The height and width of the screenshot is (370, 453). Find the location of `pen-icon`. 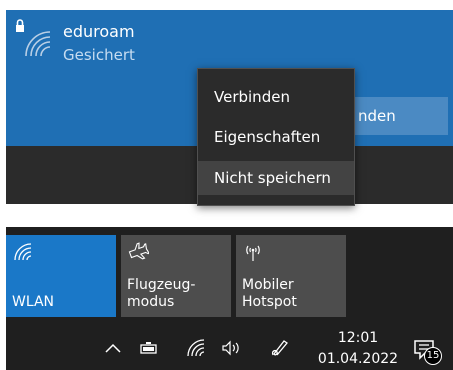

pen-icon is located at coordinates (279, 348).